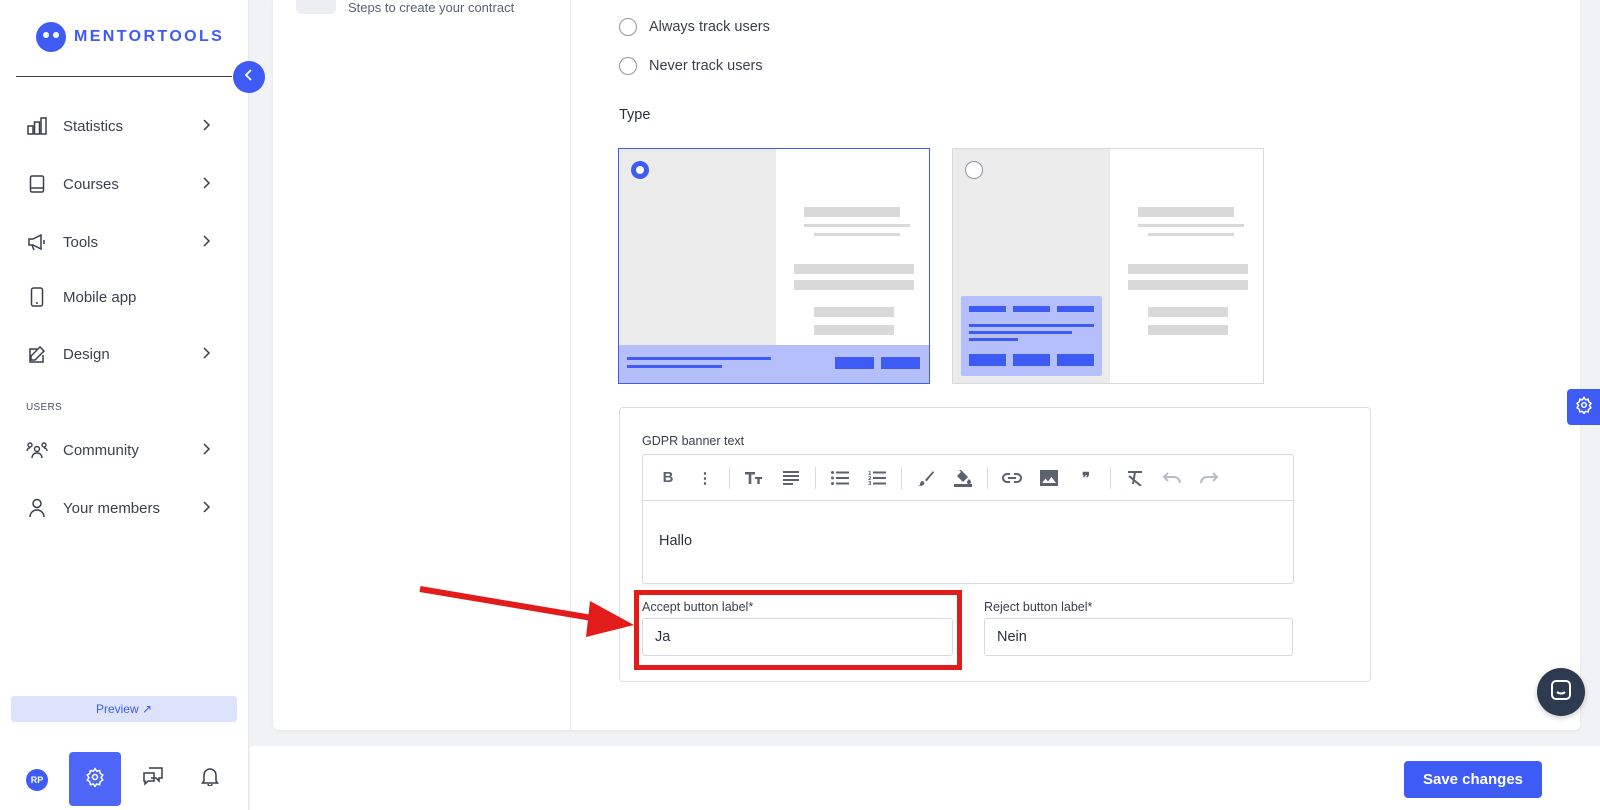 The width and height of the screenshot is (1600, 810). I want to click on bar-chart-icon, so click(37, 126).